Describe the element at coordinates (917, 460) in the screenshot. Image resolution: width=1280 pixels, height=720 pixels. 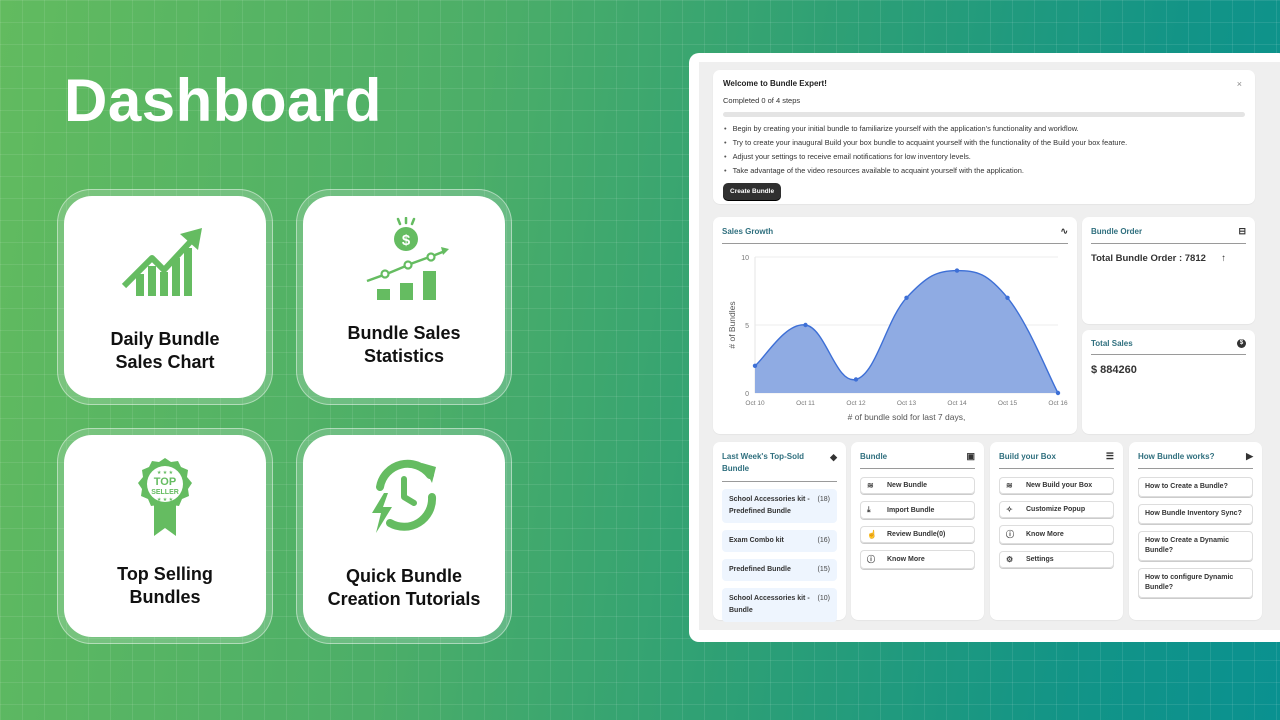
I see `card-header: Bundle ▣` at that location.